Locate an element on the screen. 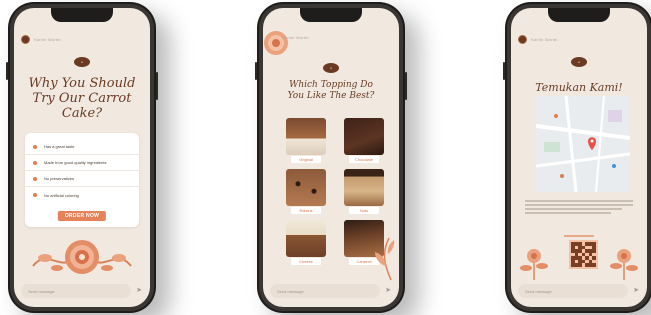  topping-option: Cheese is located at coordinates (306, 242).